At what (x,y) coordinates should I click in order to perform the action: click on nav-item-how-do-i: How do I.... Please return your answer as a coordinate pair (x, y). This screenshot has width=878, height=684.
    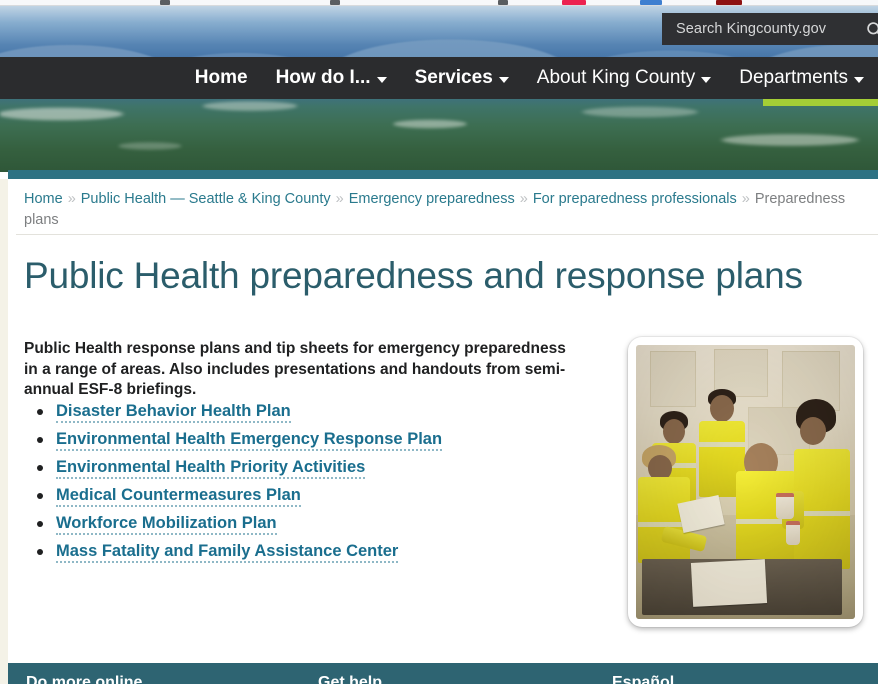
    Looking at the image, I should click on (331, 78).